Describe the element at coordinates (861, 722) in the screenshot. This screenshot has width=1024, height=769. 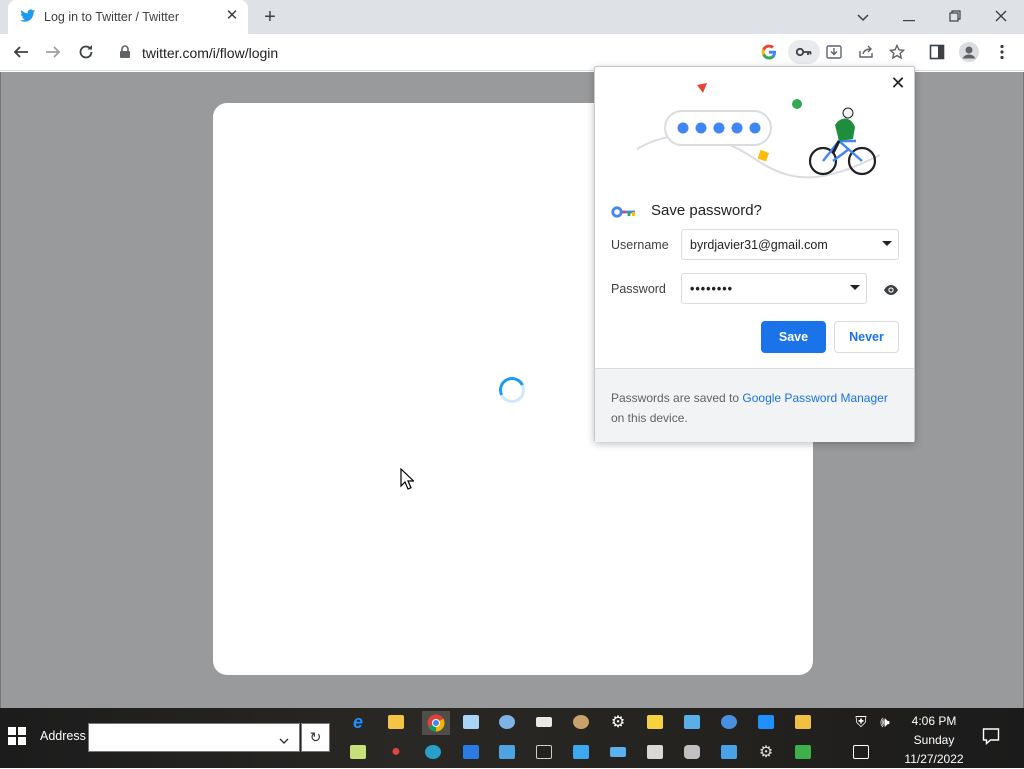
I see `security-shield-icon: ⛨` at that location.